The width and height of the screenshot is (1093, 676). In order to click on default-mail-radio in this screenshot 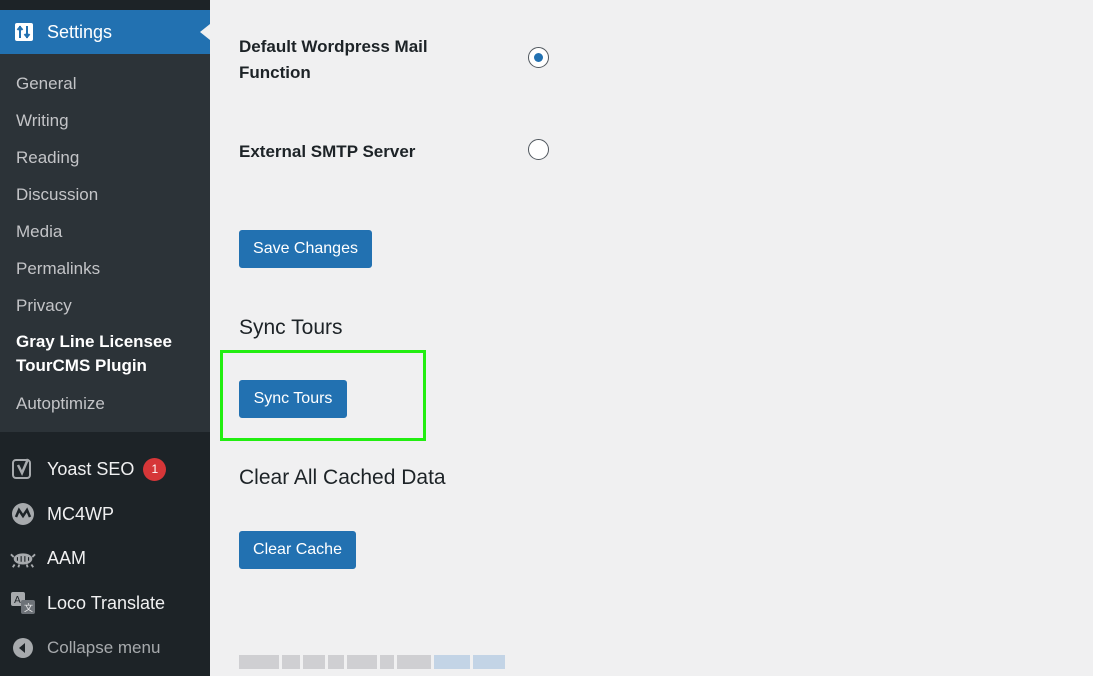, I will do `click(538, 57)`.